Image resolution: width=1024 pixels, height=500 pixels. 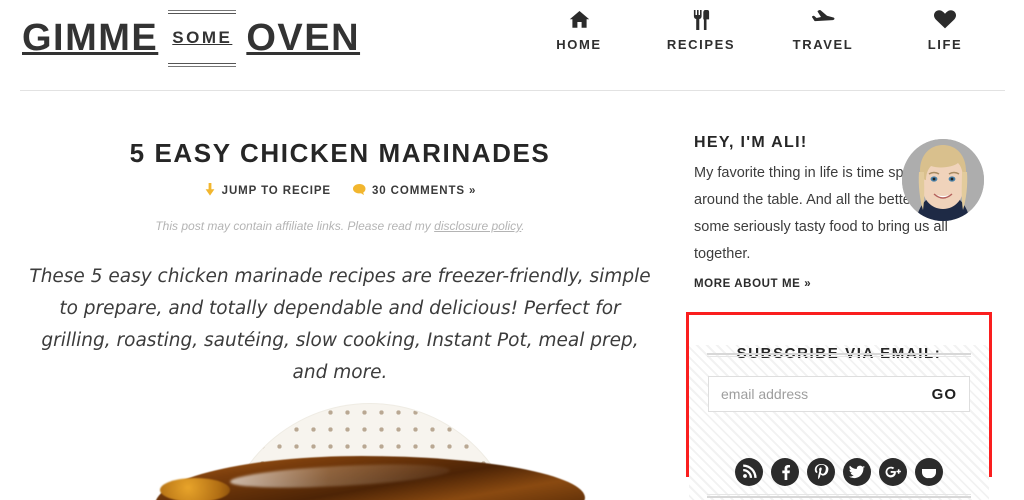 What do you see at coordinates (839, 496) in the screenshot?
I see `box-rule-bottom` at bounding box center [839, 496].